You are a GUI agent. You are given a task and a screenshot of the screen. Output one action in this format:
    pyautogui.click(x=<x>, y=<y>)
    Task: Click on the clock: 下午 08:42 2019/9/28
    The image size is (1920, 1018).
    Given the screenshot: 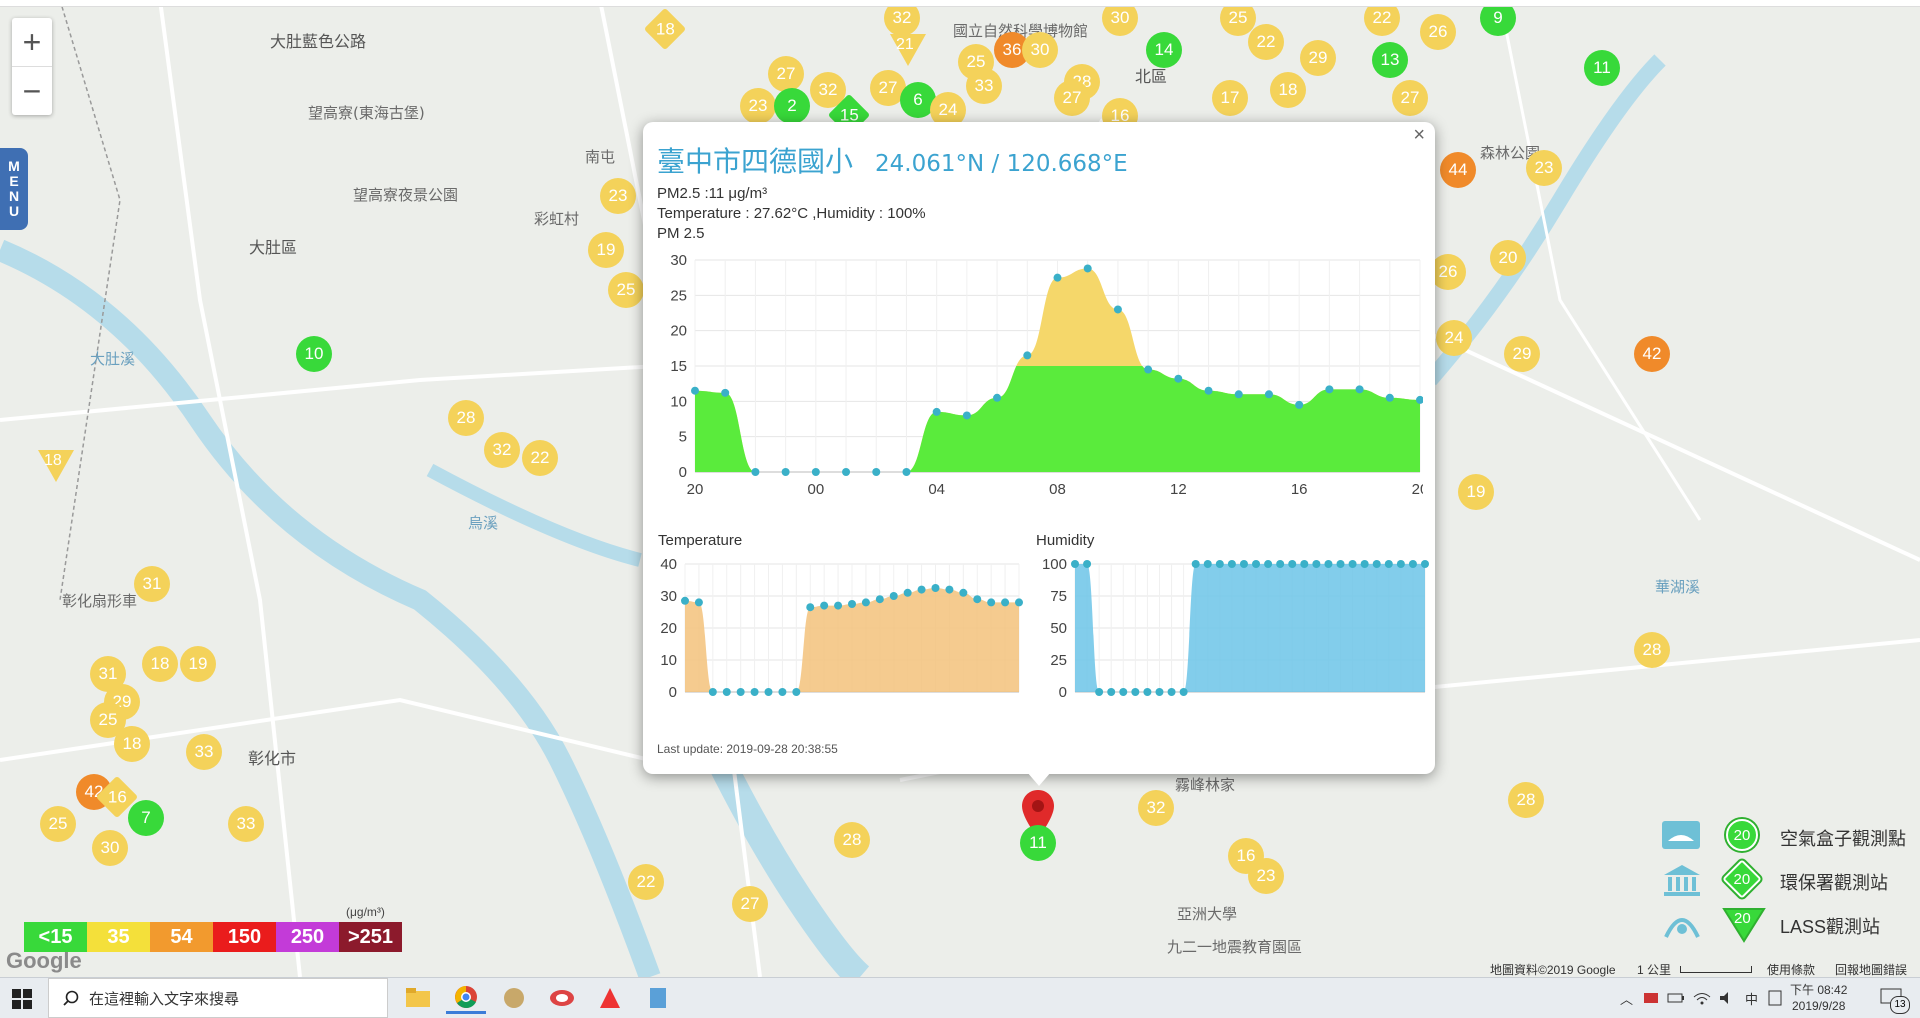 What is the action you would take?
    pyautogui.click(x=1818, y=998)
    